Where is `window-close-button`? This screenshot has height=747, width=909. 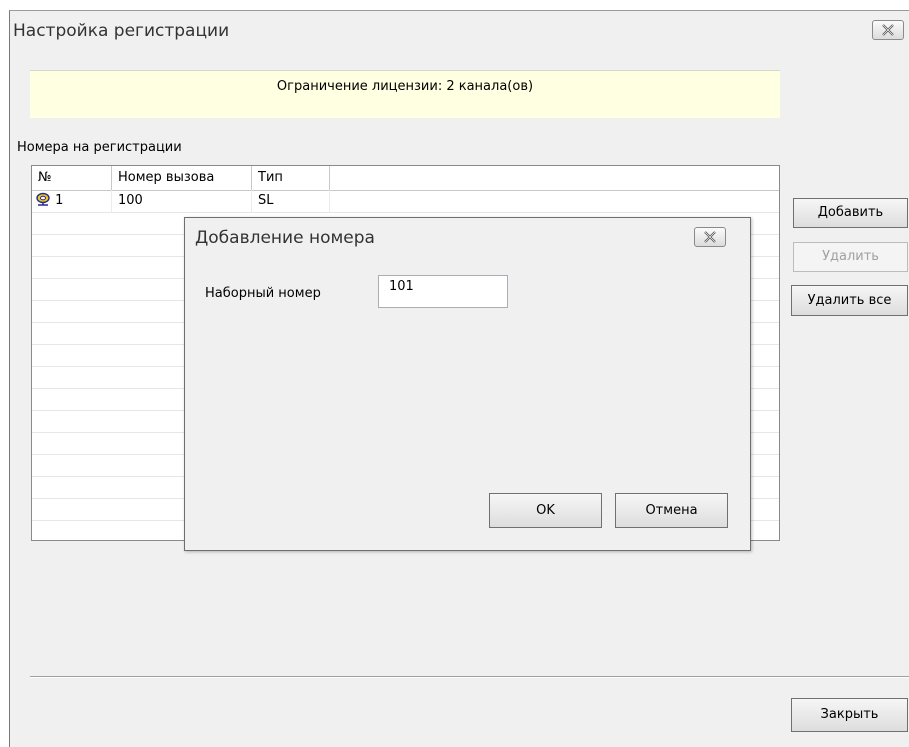 window-close-button is located at coordinates (888, 30).